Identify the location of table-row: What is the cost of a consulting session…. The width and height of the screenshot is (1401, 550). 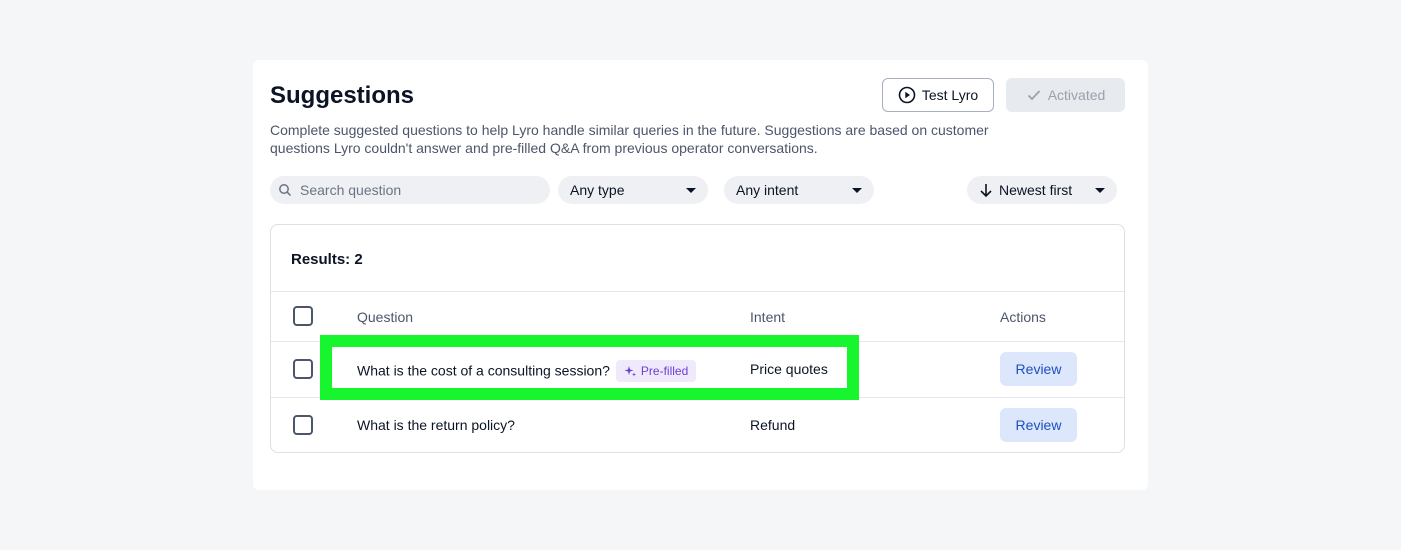
(697, 369).